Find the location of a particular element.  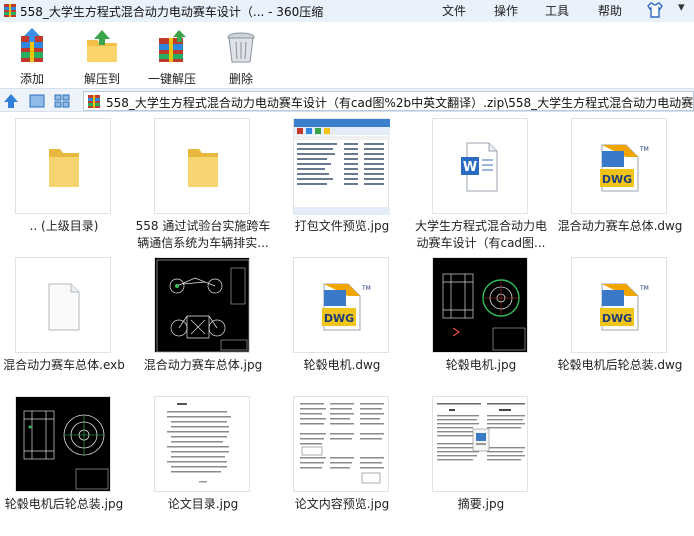

file-item: .. (上级目录) is located at coordinates (69, 184).